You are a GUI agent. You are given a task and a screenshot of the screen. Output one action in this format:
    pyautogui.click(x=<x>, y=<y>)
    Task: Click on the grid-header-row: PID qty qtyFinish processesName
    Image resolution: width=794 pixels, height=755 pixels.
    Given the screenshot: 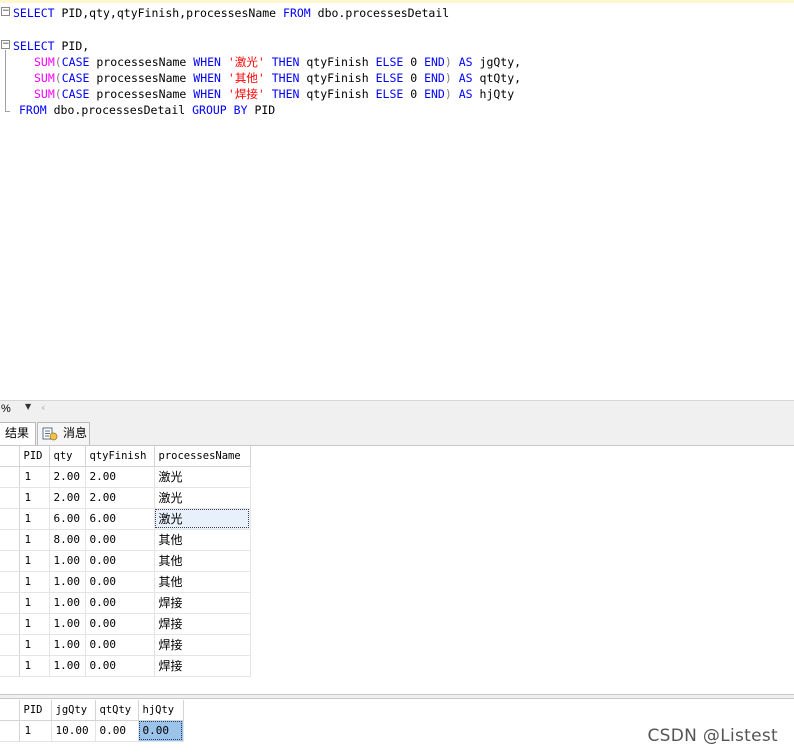 What is the action you would take?
    pyautogui.click(x=125, y=456)
    